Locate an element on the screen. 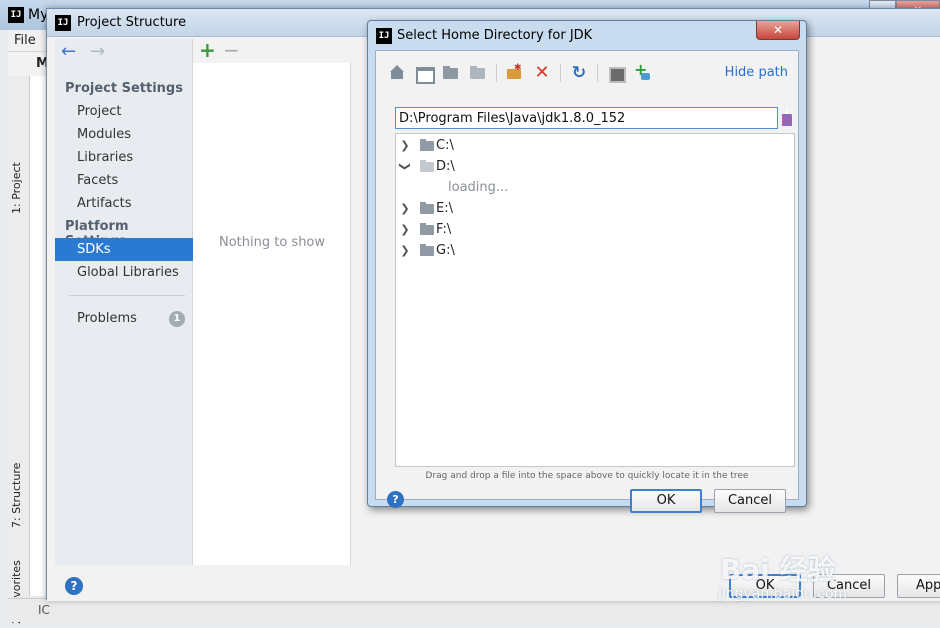 This screenshot has width=940, height=628. section-project-settings: Project Settings is located at coordinates (124, 88).